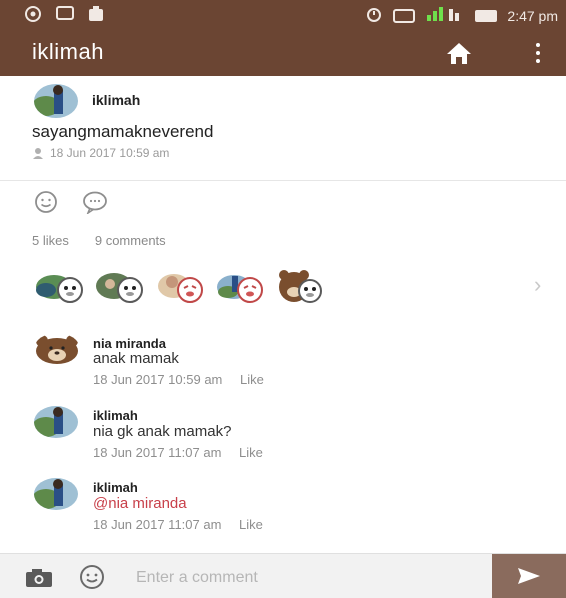  Describe the element at coordinates (65, 13) in the screenshot. I see `message-icon` at that location.